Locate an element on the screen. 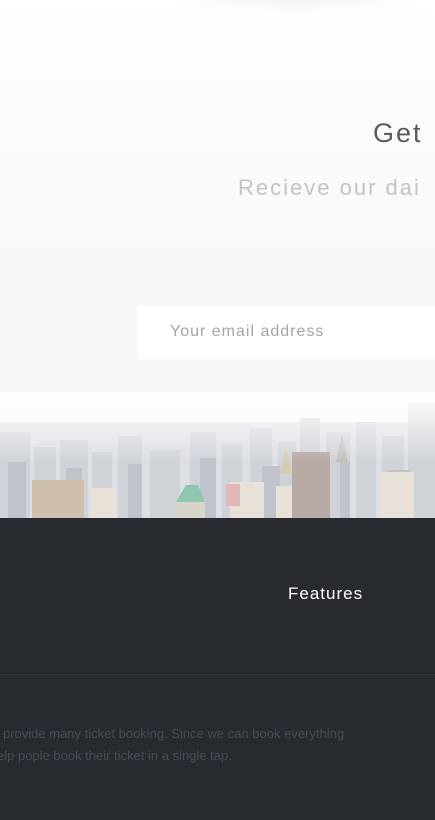 Image resolution: width=435 pixels, height=820 pixels. email-field-container is located at coordinates (286, 332).